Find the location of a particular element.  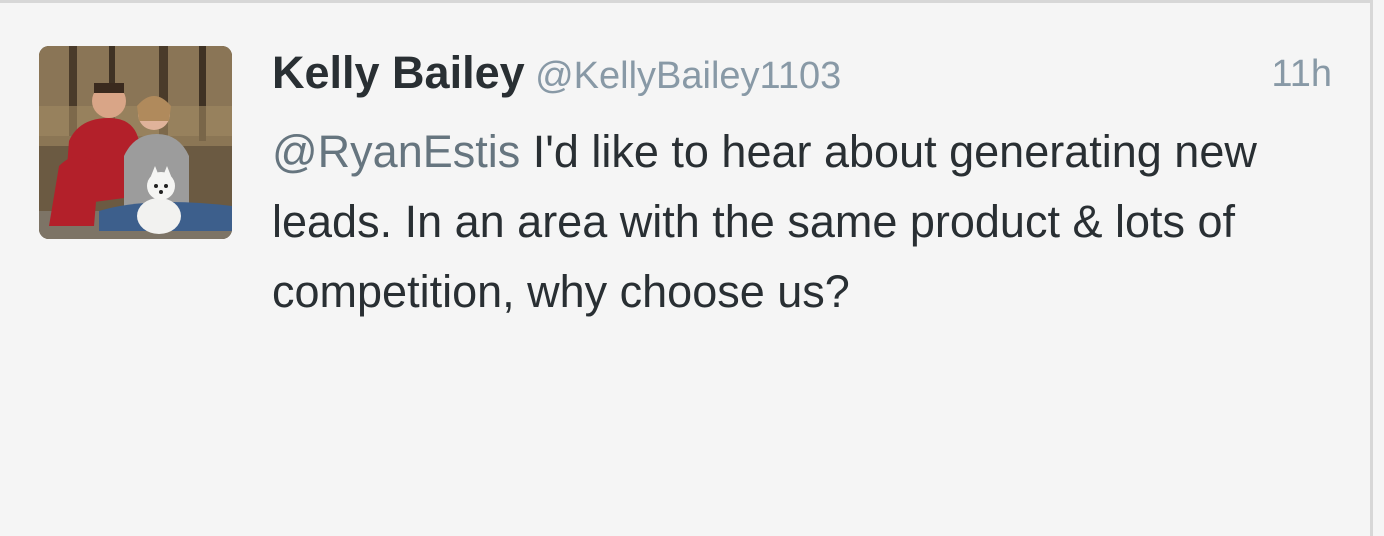

profile-photo-icon is located at coordinates (135, 142).